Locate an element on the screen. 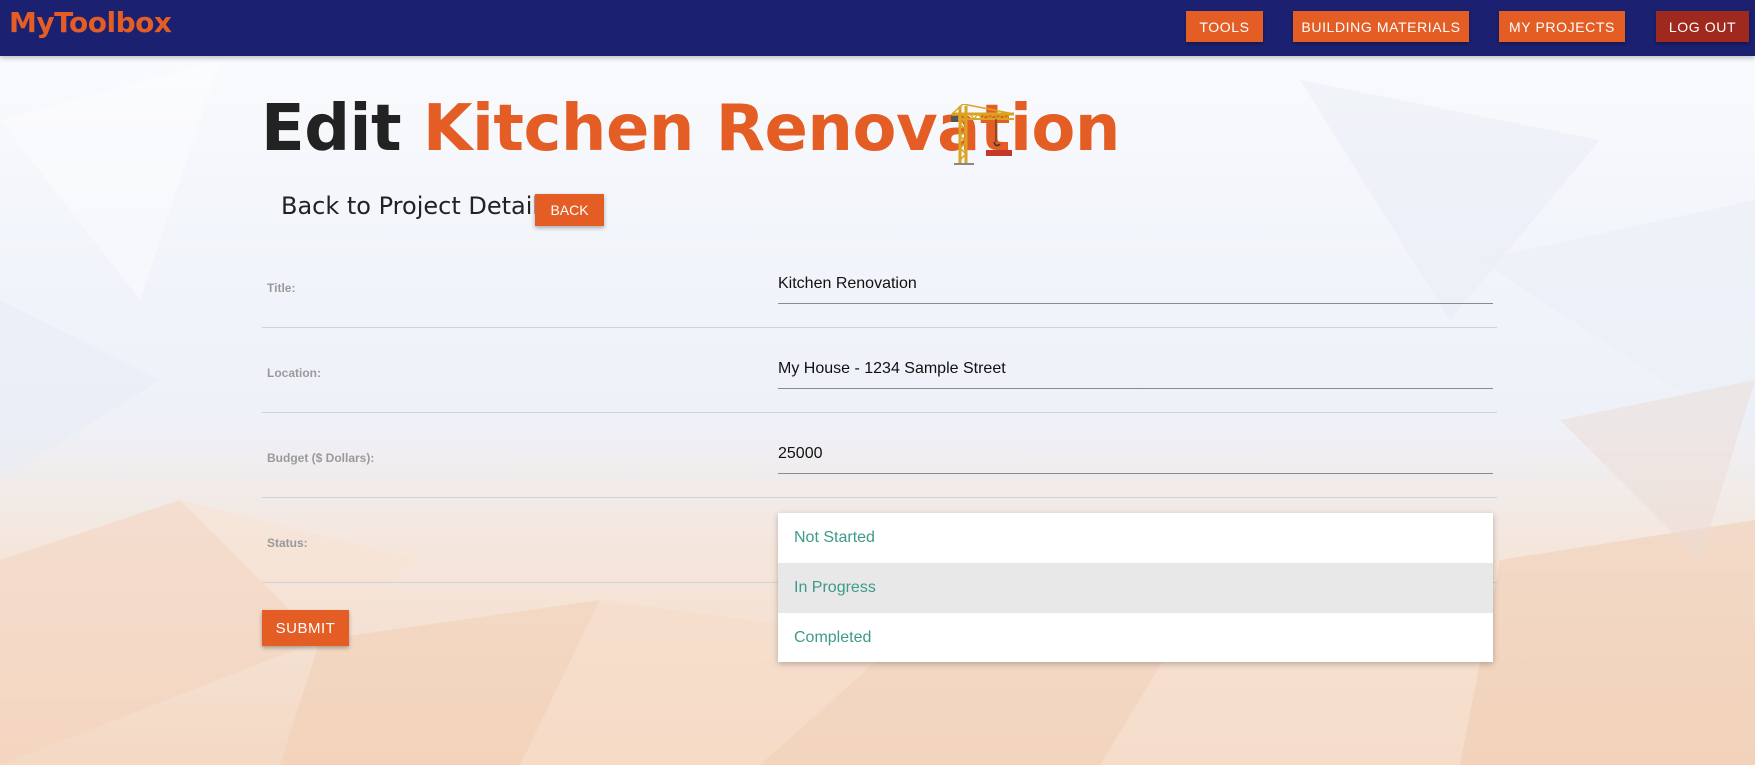 This screenshot has height=765, width=1755. back-button: BACK is located at coordinates (569, 210).